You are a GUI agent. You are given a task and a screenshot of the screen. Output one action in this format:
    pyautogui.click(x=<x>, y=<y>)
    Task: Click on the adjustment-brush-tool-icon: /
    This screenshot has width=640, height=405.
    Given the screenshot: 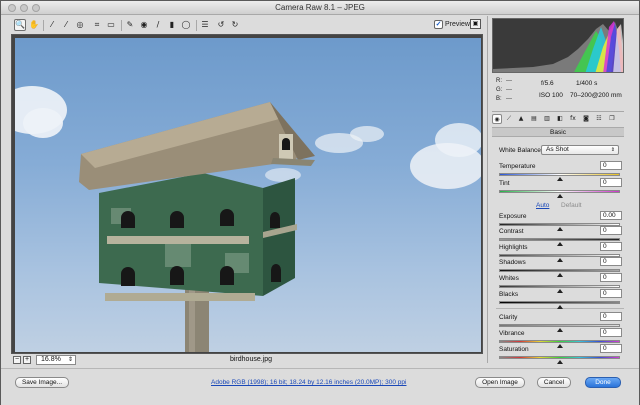 What is the action you would take?
    pyautogui.click(x=158, y=25)
    